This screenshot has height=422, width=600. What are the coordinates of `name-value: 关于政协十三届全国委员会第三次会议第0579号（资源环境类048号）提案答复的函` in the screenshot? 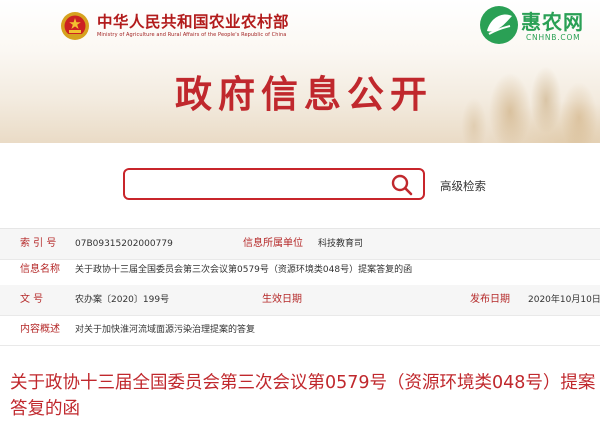 It's located at (244, 270).